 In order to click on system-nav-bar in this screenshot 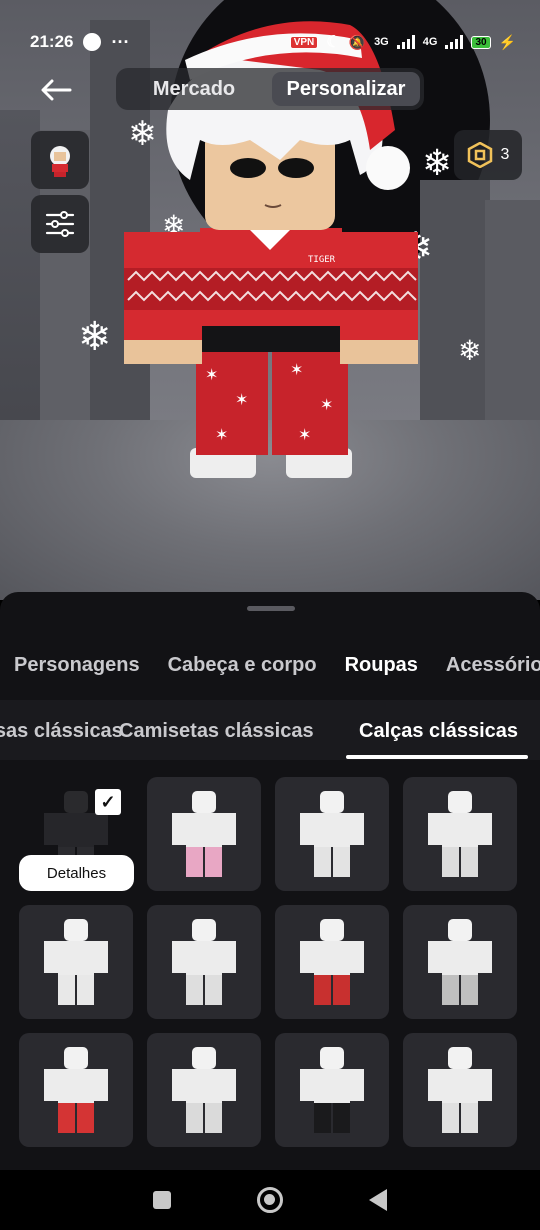, I will do `click(270, 1200)`.